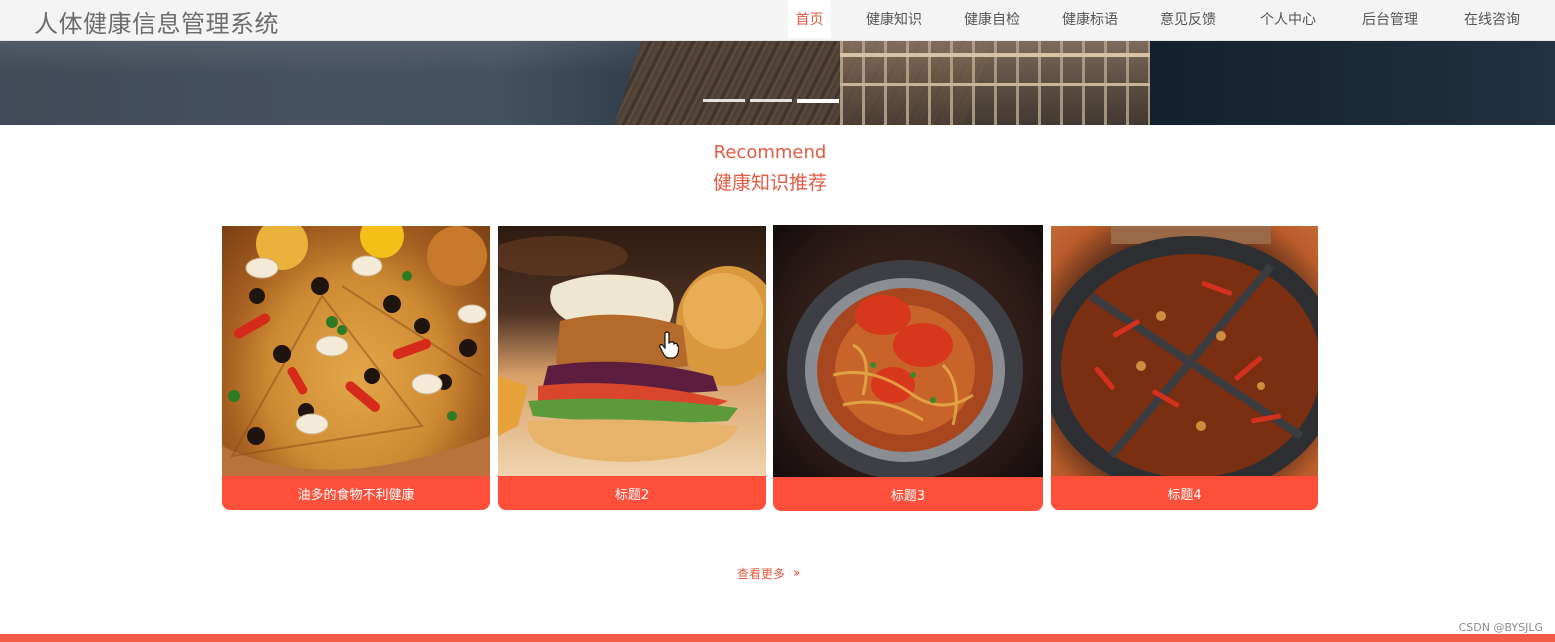 The width and height of the screenshot is (1555, 642). I want to click on nav-item-online-consult: 在线咨询, so click(1492, 19).